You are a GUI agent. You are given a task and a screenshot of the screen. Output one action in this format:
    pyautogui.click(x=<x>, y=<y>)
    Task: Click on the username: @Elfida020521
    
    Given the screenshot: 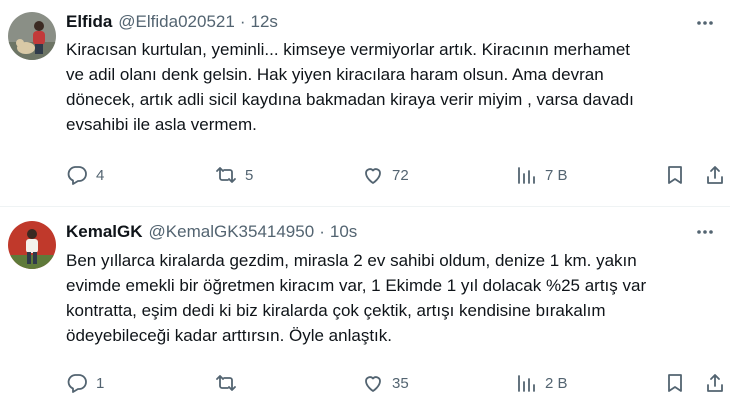 What is the action you would take?
    pyautogui.click(x=176, y=22)
    